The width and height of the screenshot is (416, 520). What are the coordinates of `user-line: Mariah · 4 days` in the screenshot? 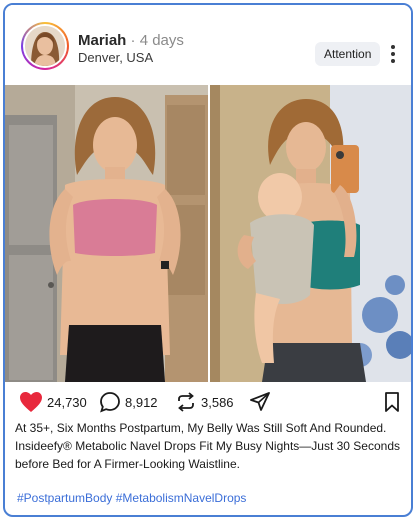 It's located at (131, 41).